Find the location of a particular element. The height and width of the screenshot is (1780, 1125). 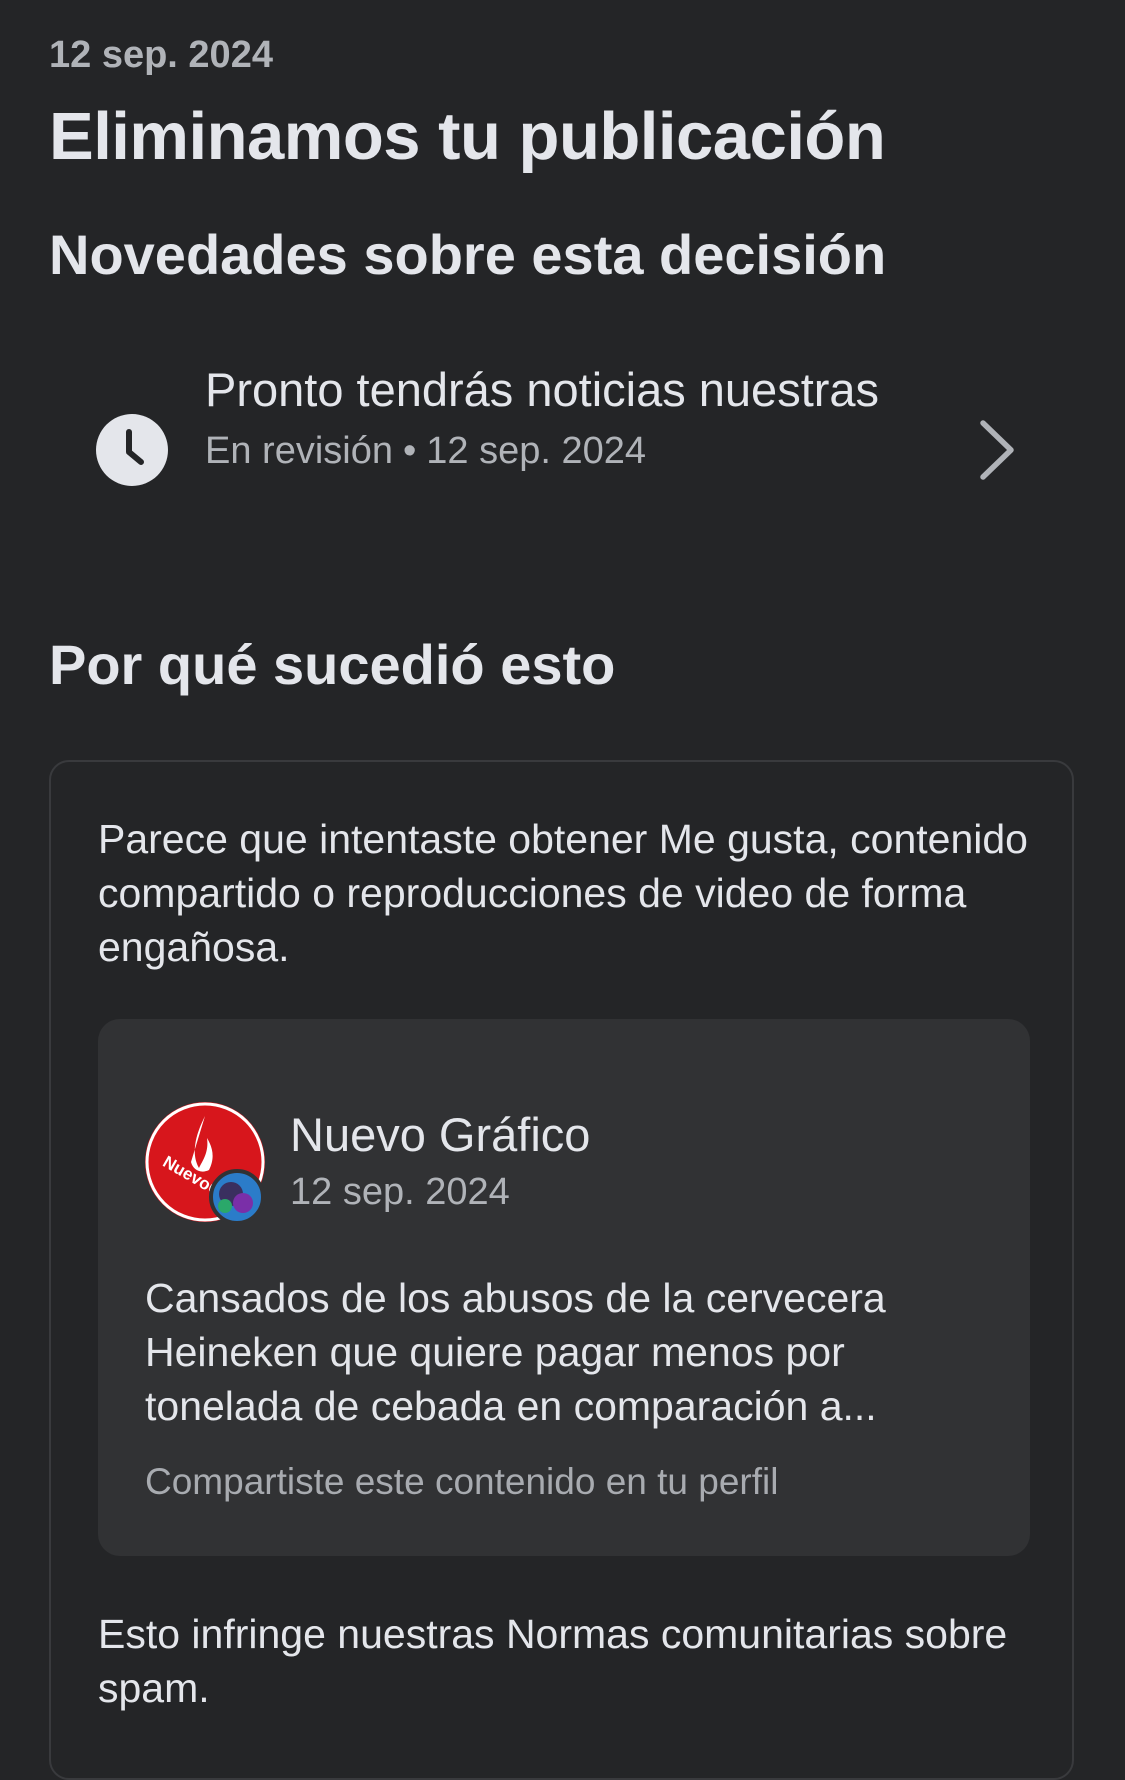

post-date: 12 sep. 2024 is located at coordinates (400, 1192).